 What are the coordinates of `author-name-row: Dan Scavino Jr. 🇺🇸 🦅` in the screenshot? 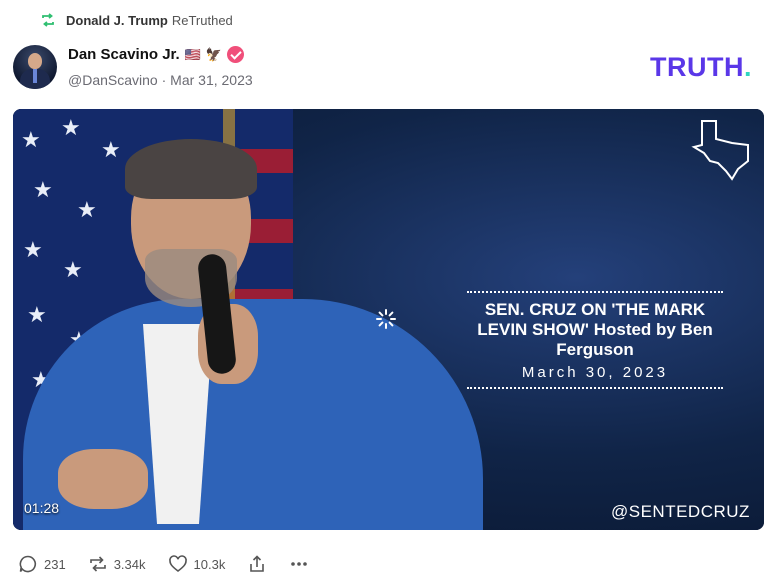 It's located at (156, 54).